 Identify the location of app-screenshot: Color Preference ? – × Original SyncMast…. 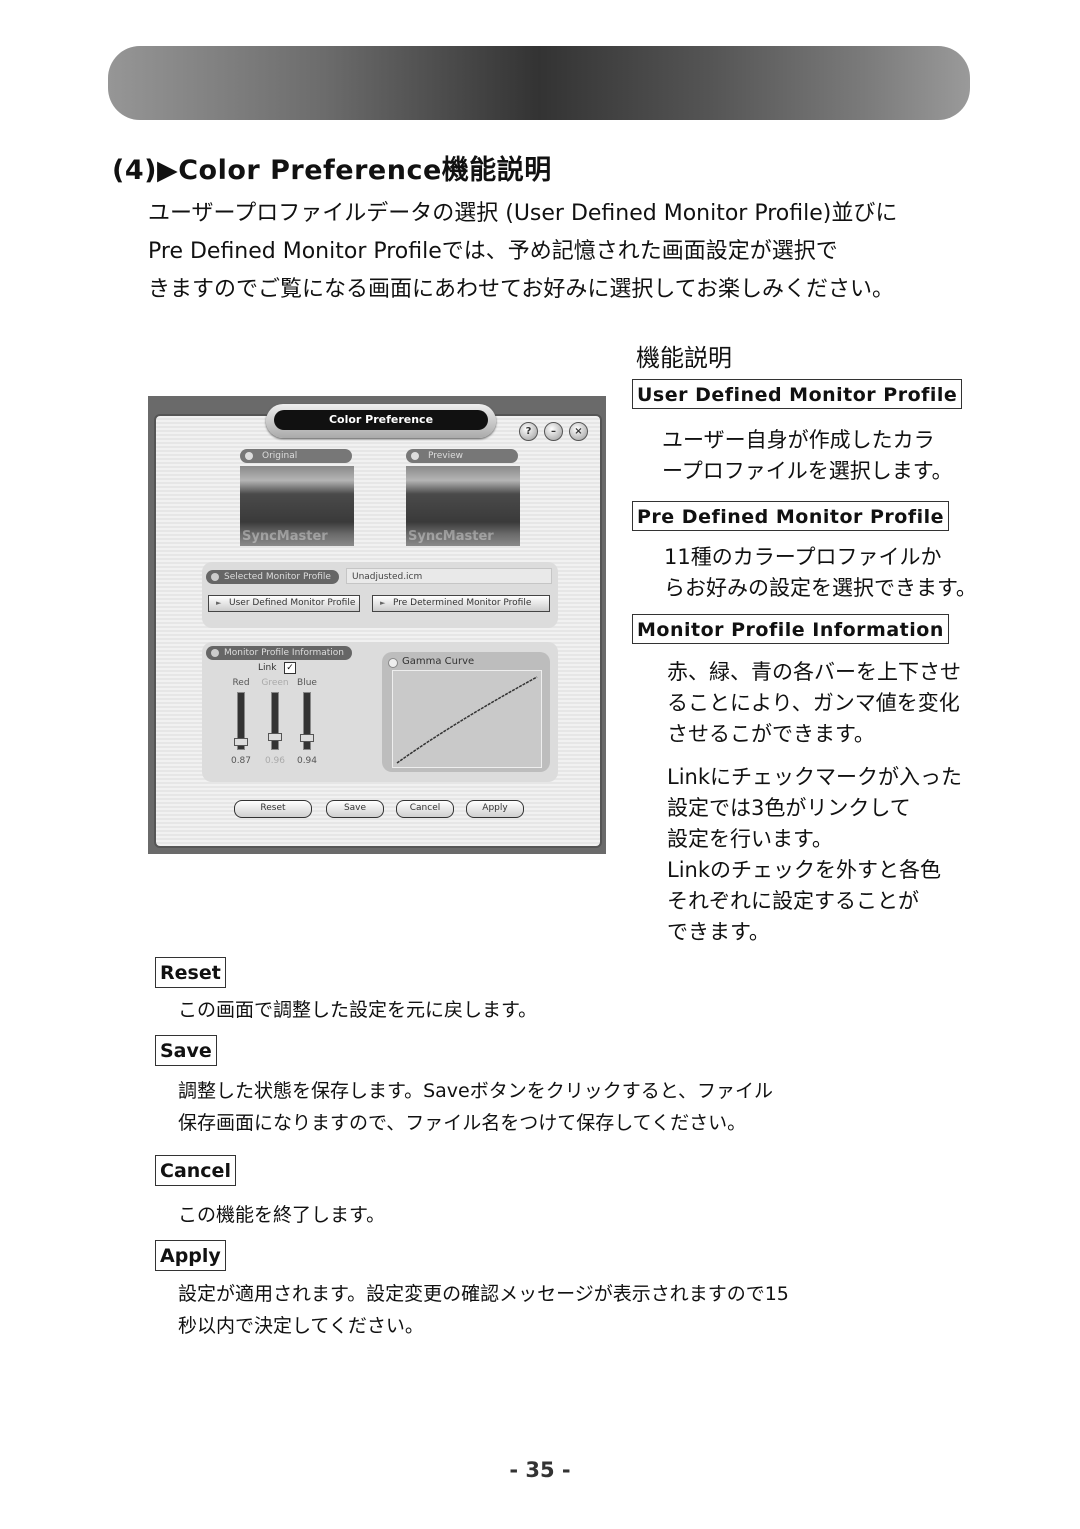
(377, 625).